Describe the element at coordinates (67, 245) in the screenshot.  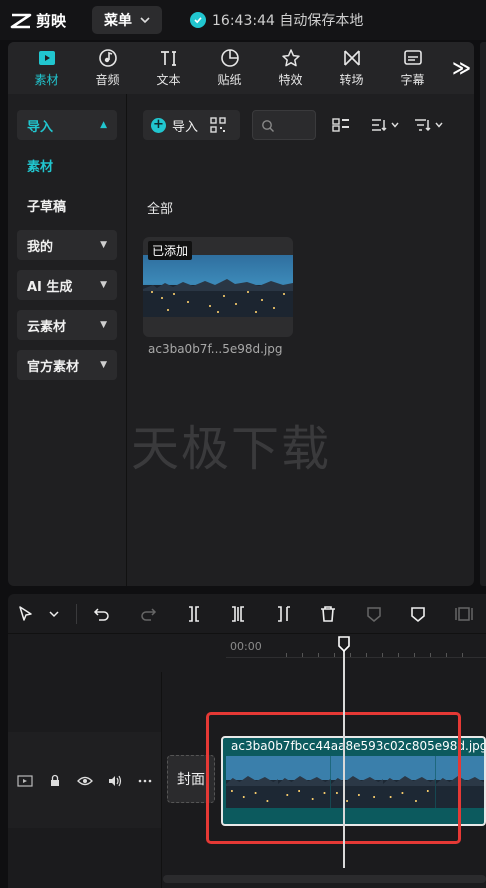
I see `sidebar-item-mine: 我的 ▼` at that location.